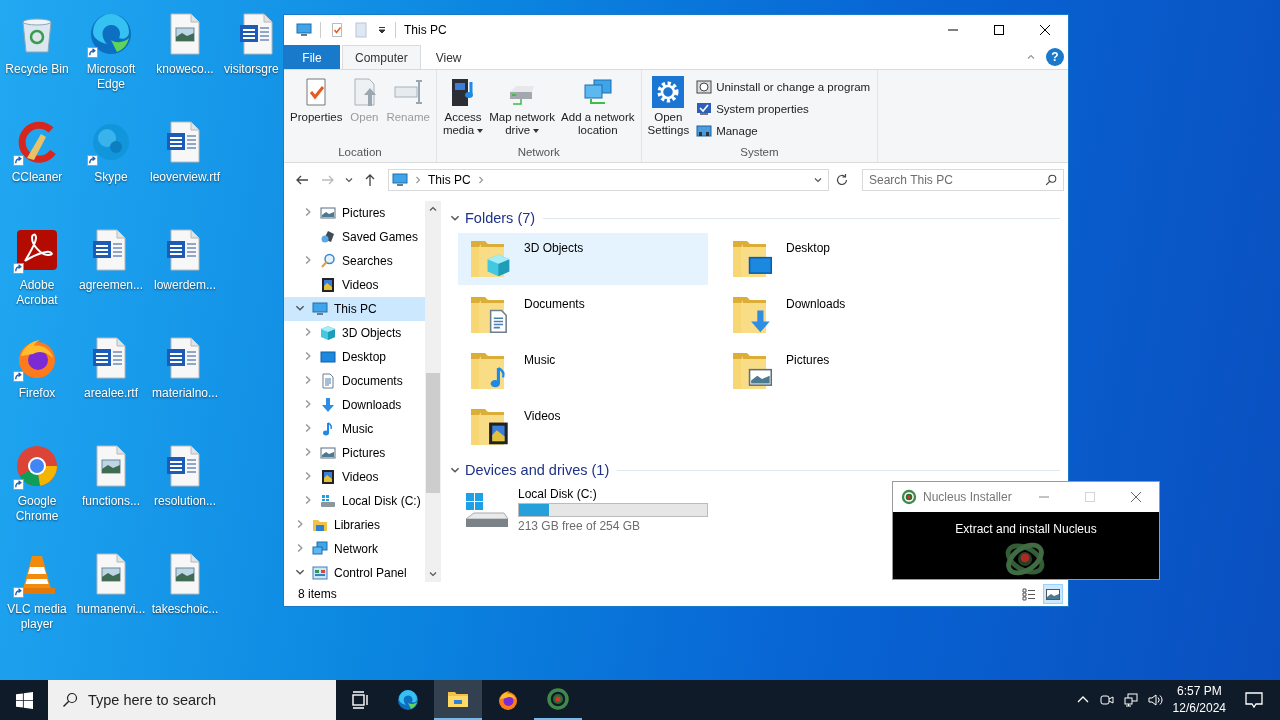 This screenshot has height=720, width=1280. What do you see at coordinates (354, 381) in the screenshot?
I see `nav-tree-item: Documents` at bounding box center [354, 381].